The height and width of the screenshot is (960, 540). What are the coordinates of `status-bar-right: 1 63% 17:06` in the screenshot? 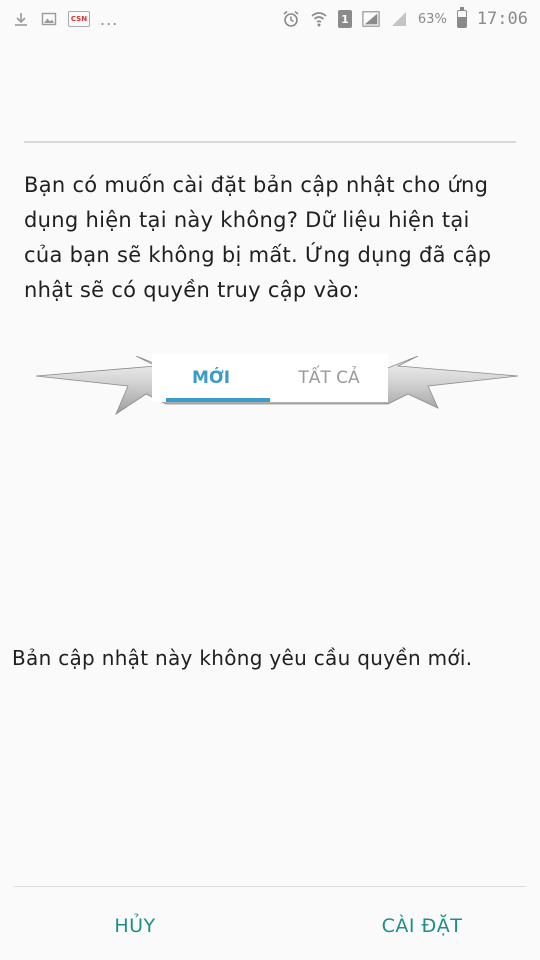 It's located at (405, 18).